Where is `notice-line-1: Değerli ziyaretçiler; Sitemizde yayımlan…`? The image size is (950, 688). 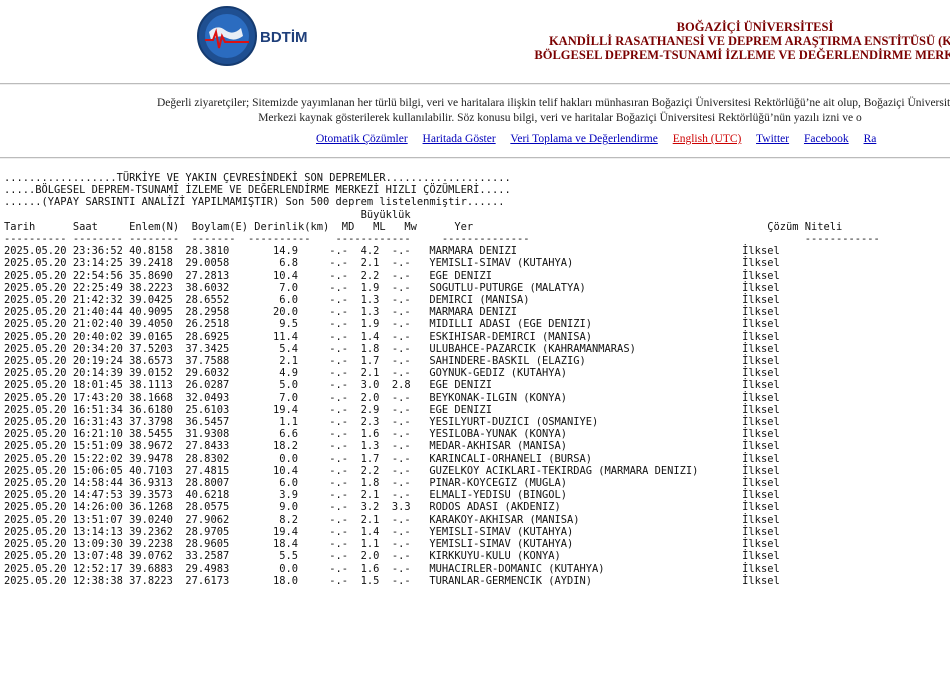 notice-line-1: Değerli ziyaretçiler; Sitemizde yayımlan… is located at coordinates (553, 103).